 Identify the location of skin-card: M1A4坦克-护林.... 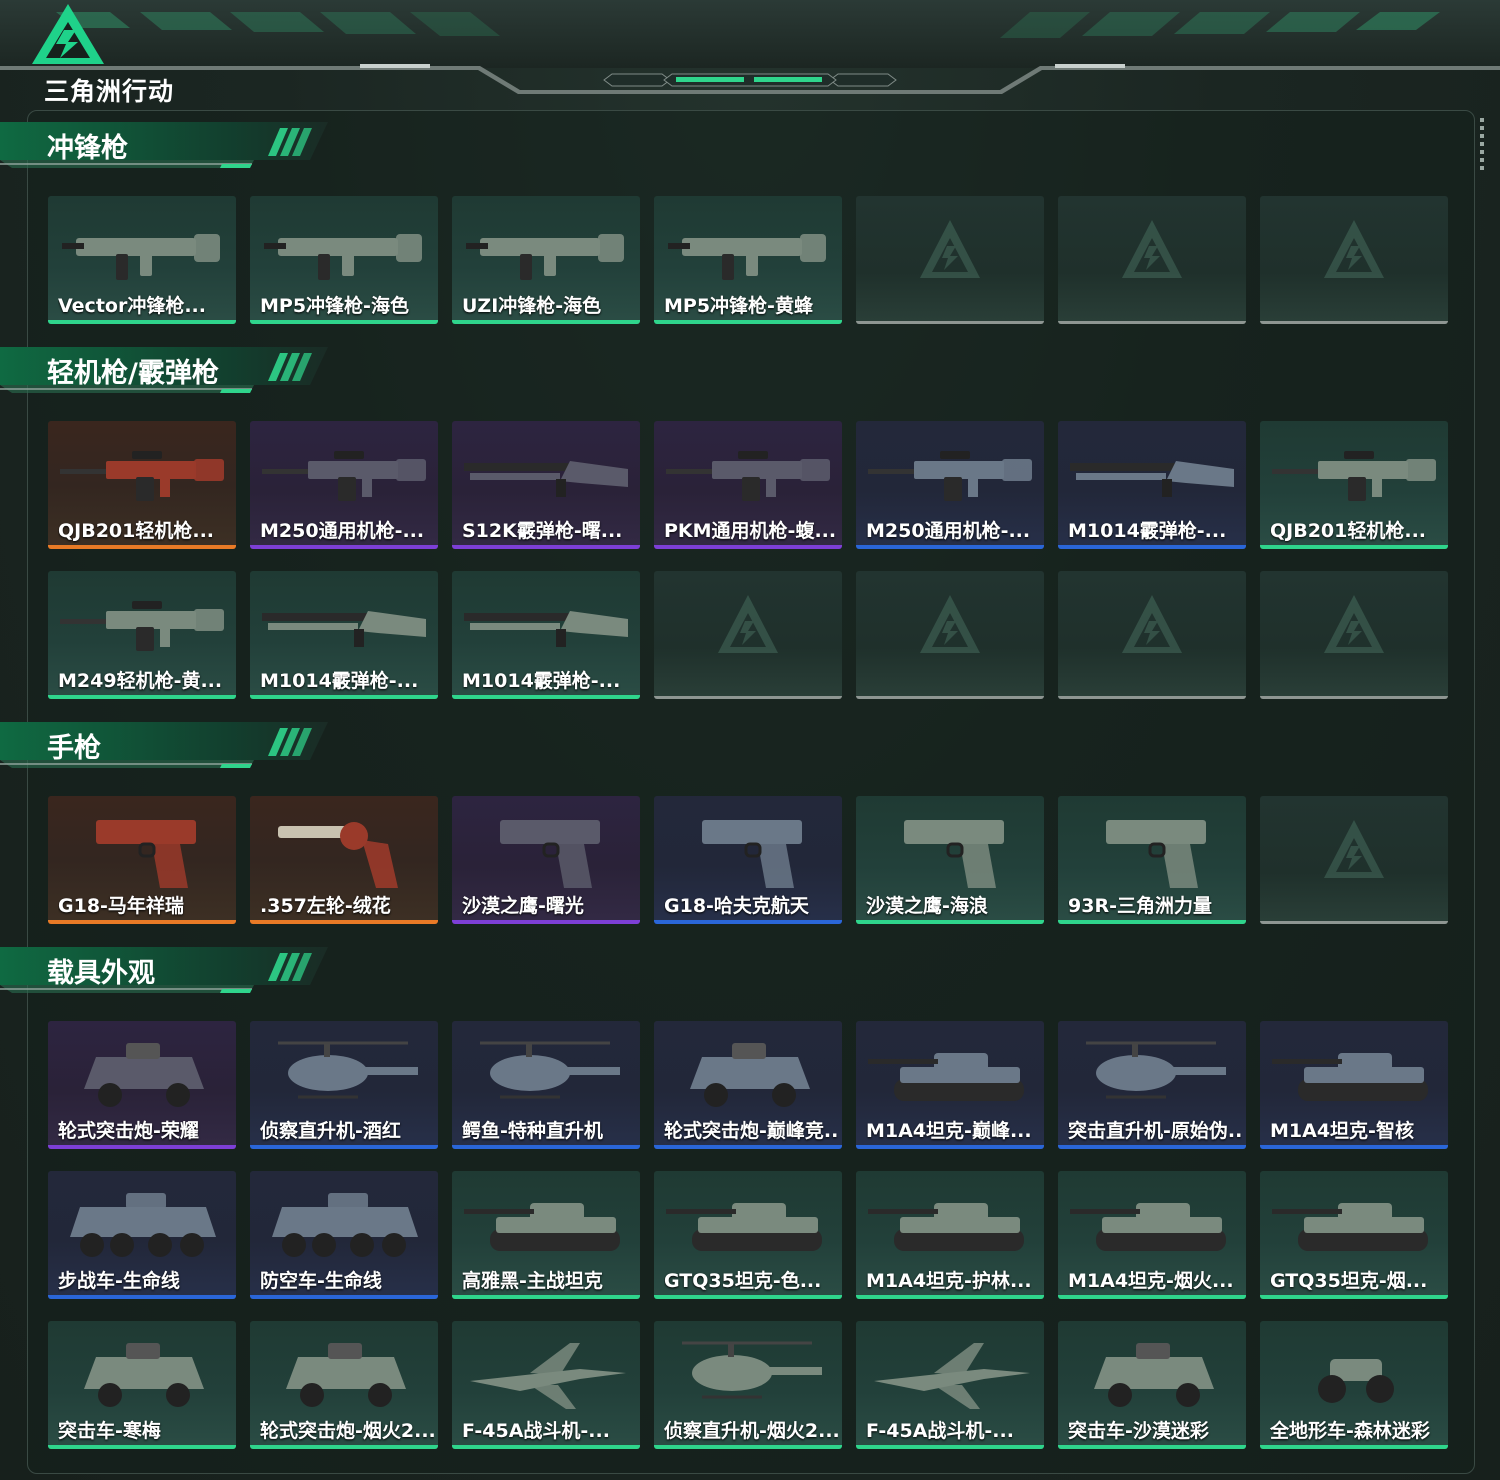
(950, 1235).